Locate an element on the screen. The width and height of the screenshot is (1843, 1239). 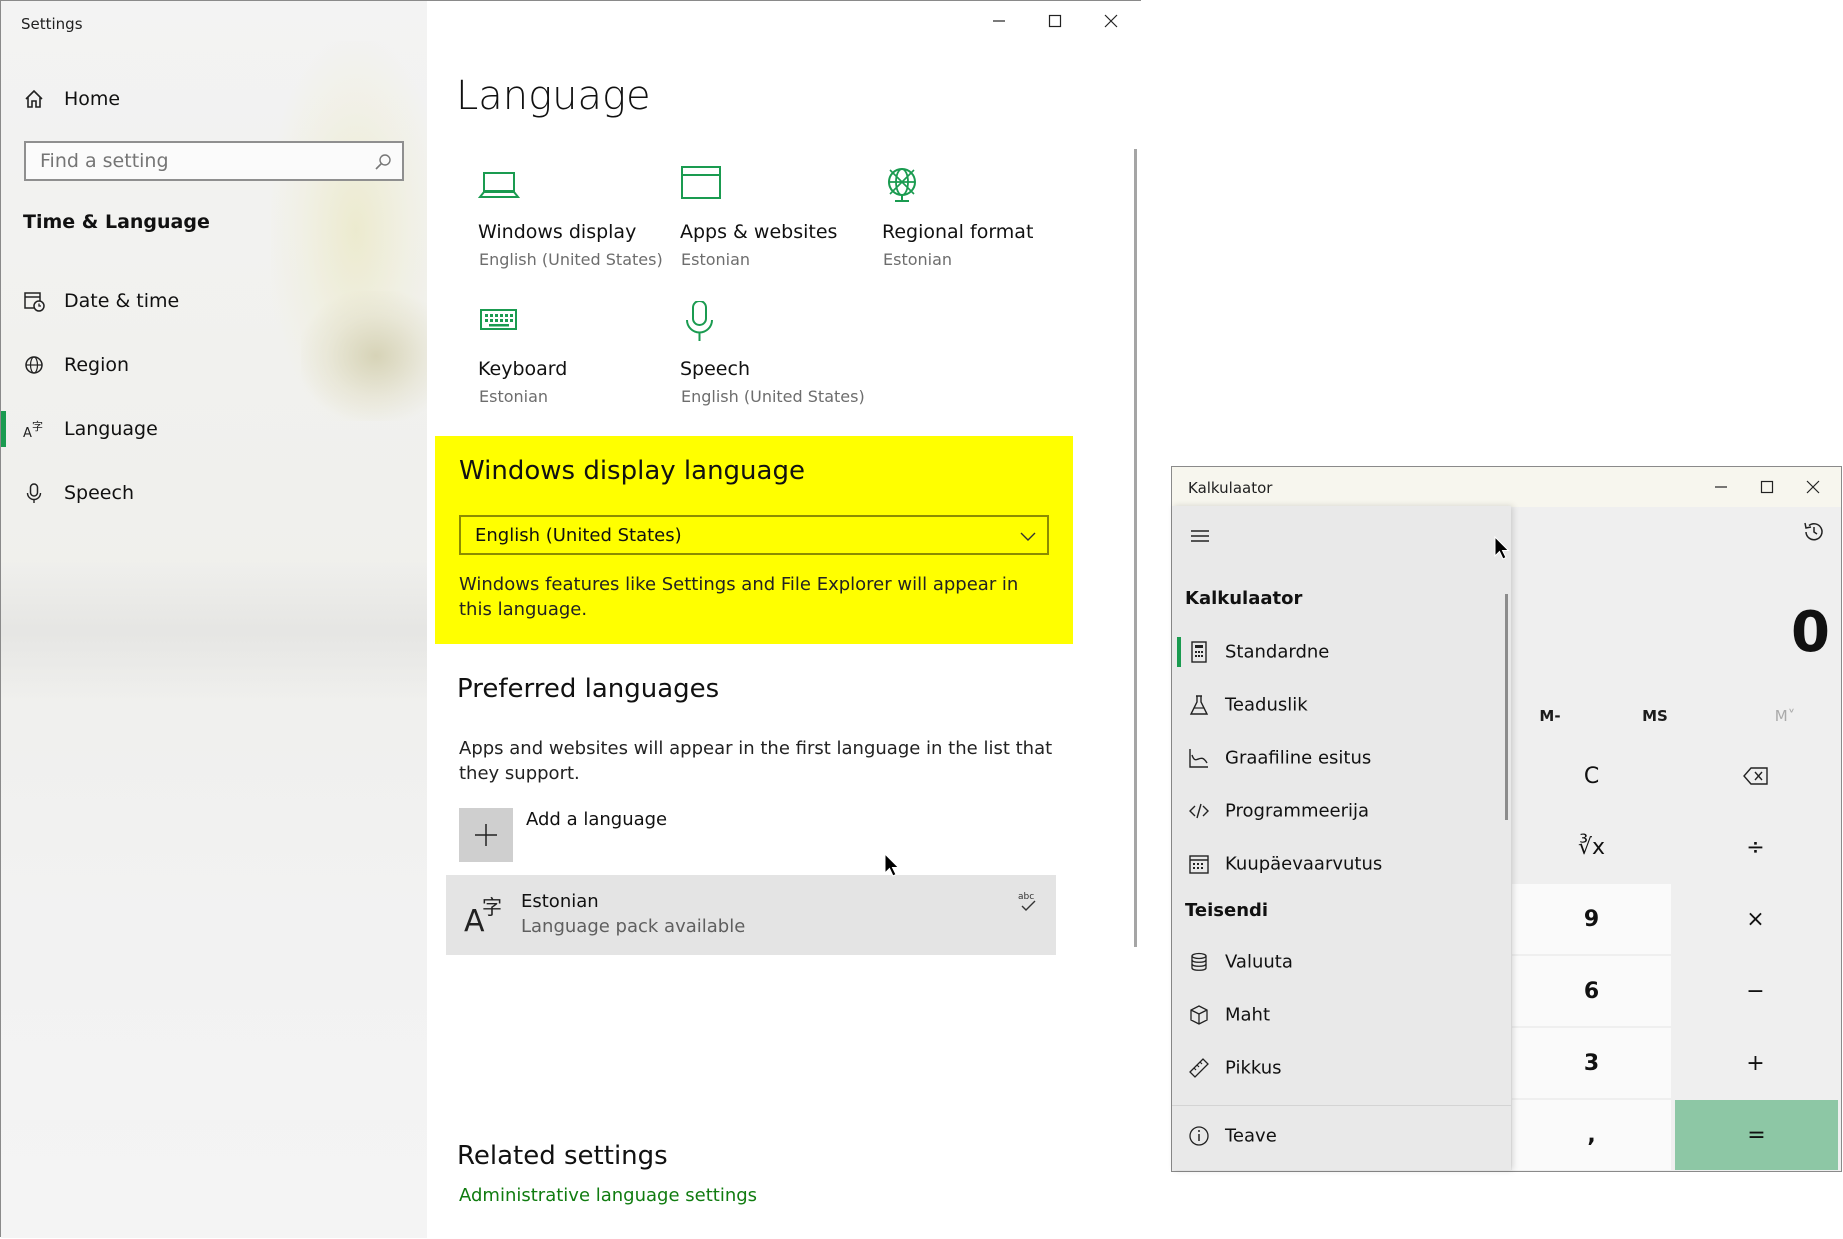
digit-6-button: 6 is located at coordinates (1591, 991).